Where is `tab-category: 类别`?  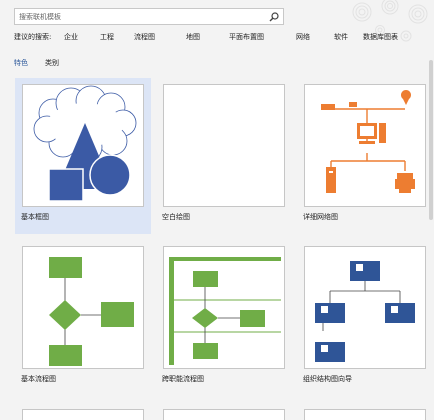 tab-category: 类别 is located at coordinates (52, 63).